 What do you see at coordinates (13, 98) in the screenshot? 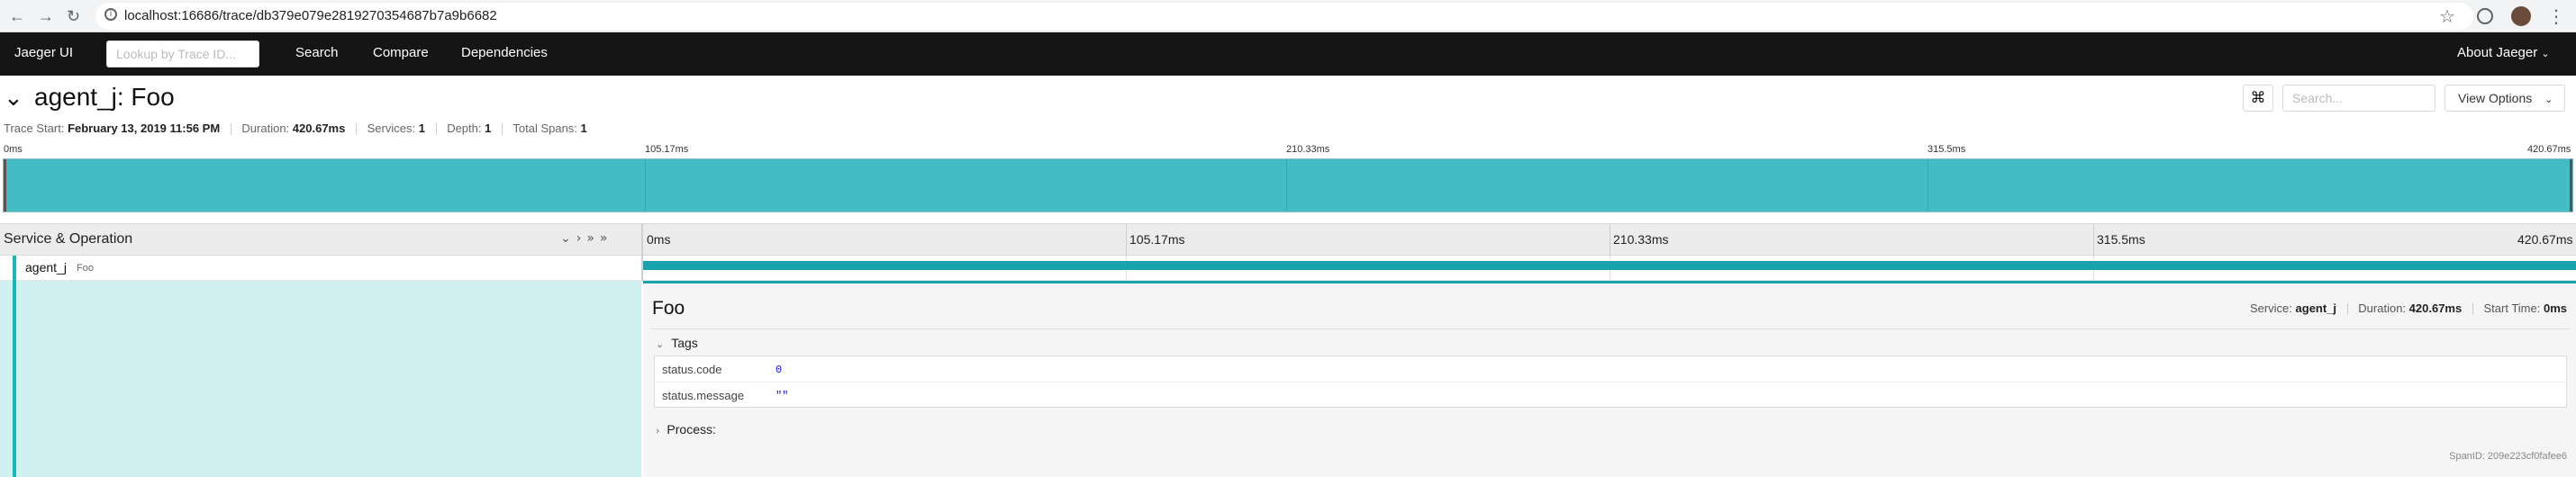
I see `collapse-chevron-icon: ⌄` at bounding box center [13, 98].